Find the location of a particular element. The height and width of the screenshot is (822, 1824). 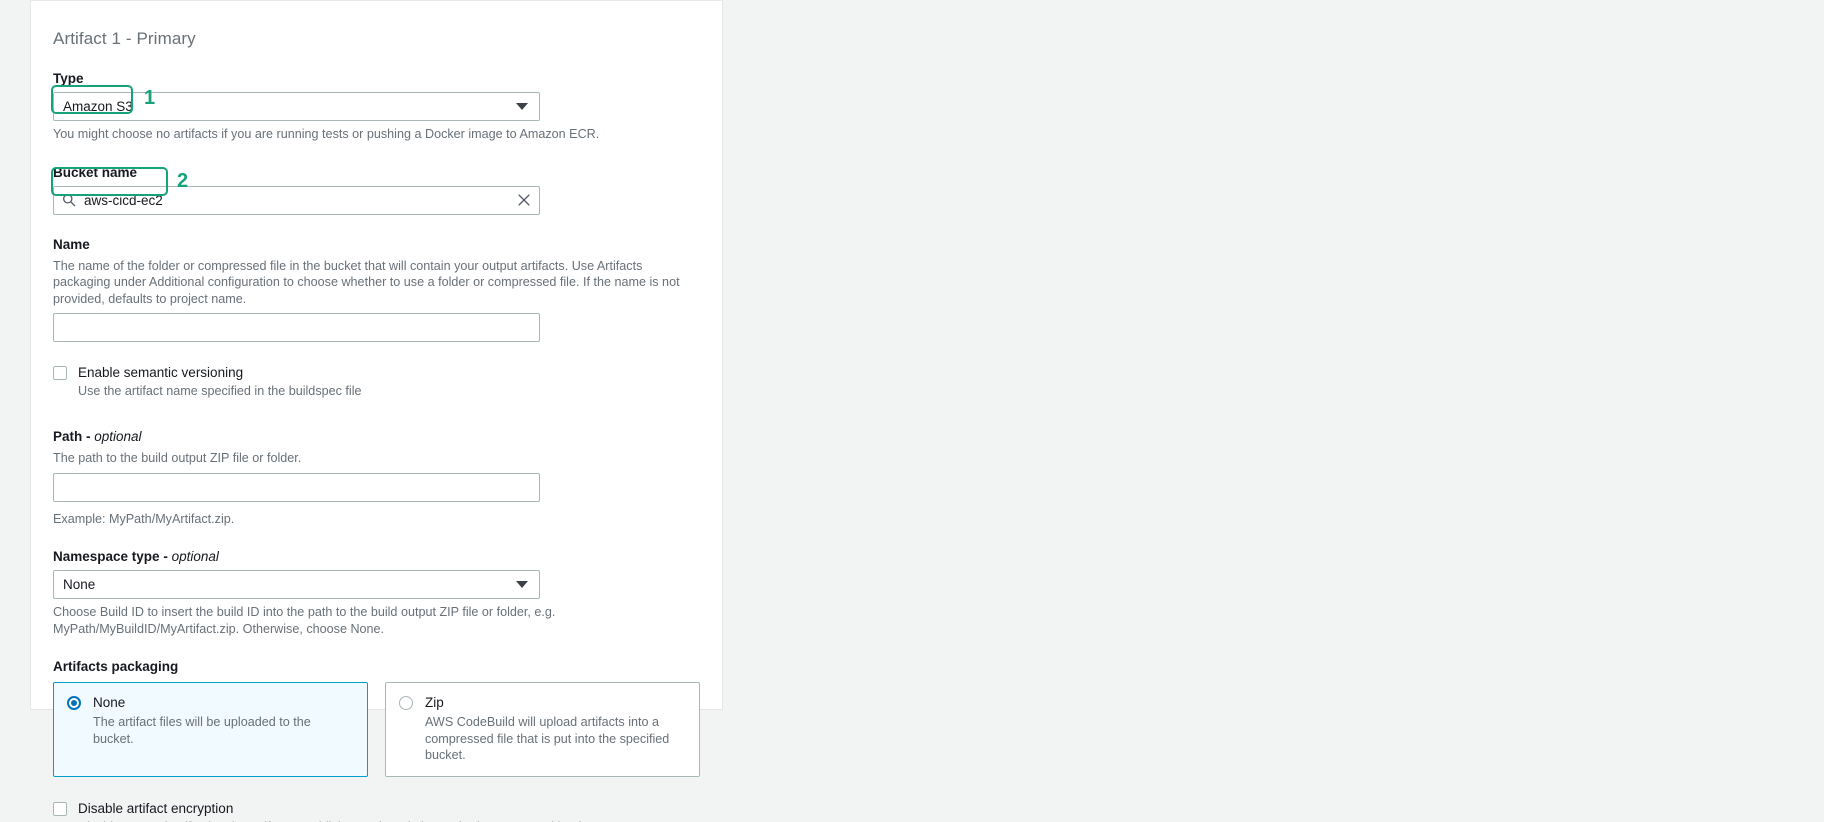

namespace-select-value: None is located at coordinates (79, 584).